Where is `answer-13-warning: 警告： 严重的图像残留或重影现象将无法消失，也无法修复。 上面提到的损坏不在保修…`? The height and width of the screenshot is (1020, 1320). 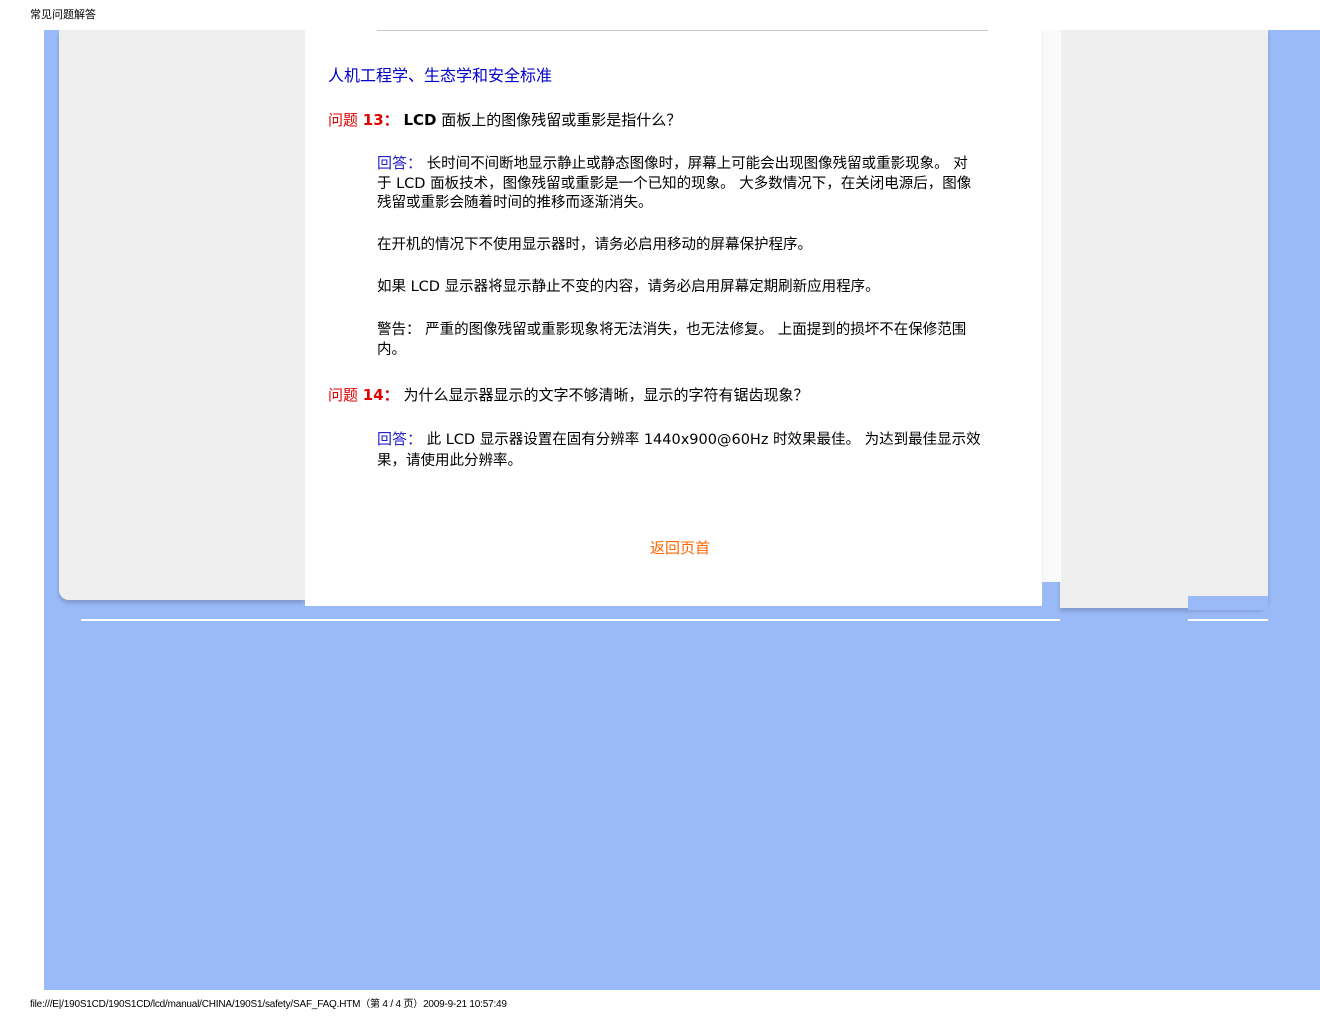 answer-13-warning: 警告： 严重的图像残留或重影现象将无法消失，也无法修复。 上面提到的损坏不在保修… is located at coordinates (672, 340).